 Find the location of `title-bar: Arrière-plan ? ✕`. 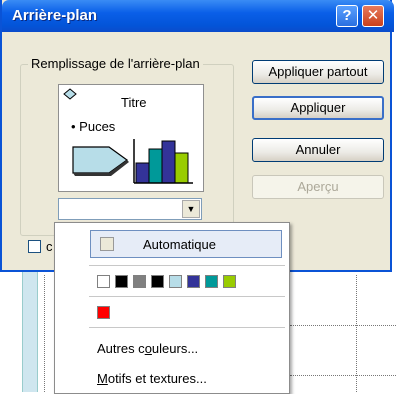

title-bar: Arrière-plan ? ✕ is located at coordinates (198, 16).